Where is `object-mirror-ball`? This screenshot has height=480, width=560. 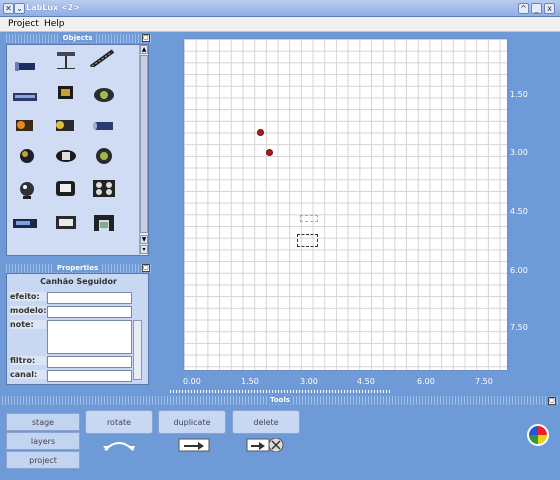
object-mirror-ball is located at coordinates (28, 190).